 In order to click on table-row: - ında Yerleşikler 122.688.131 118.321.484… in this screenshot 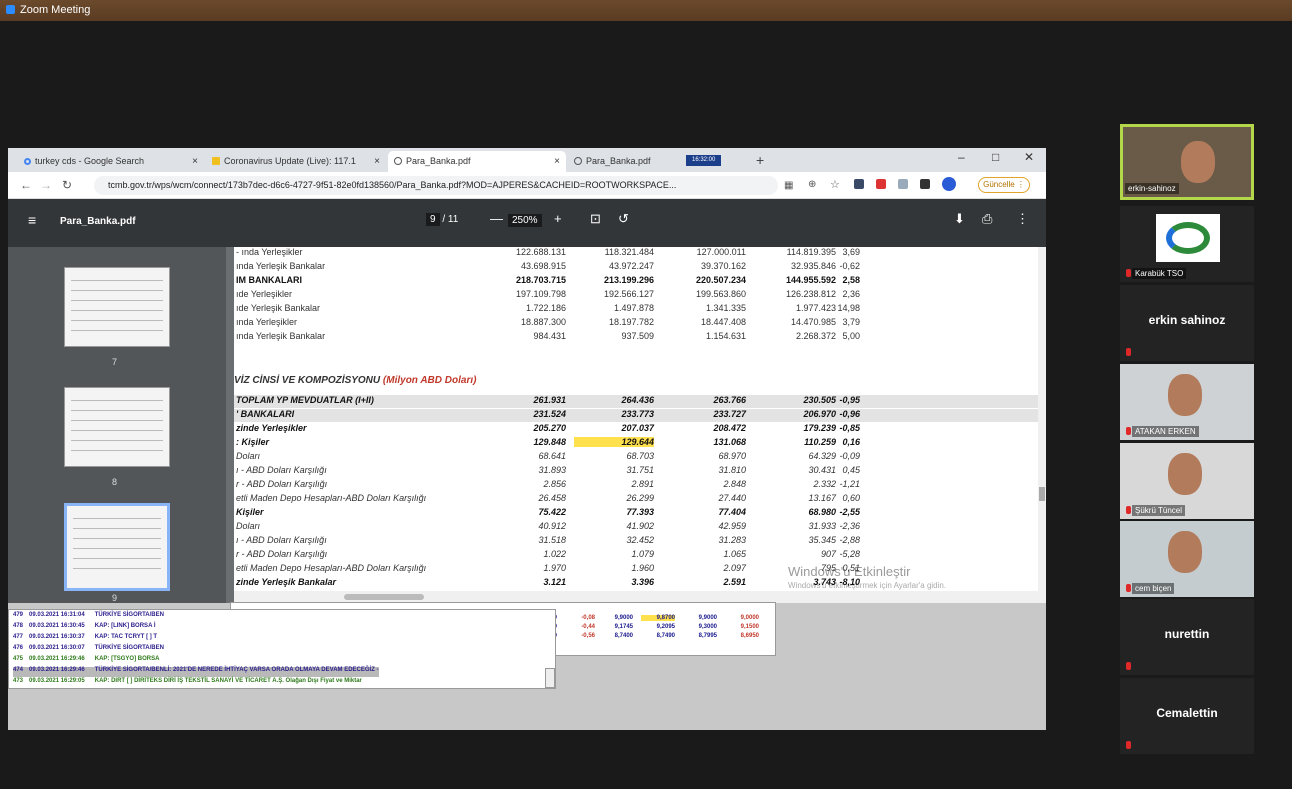, I will do `click(636, 253)`.